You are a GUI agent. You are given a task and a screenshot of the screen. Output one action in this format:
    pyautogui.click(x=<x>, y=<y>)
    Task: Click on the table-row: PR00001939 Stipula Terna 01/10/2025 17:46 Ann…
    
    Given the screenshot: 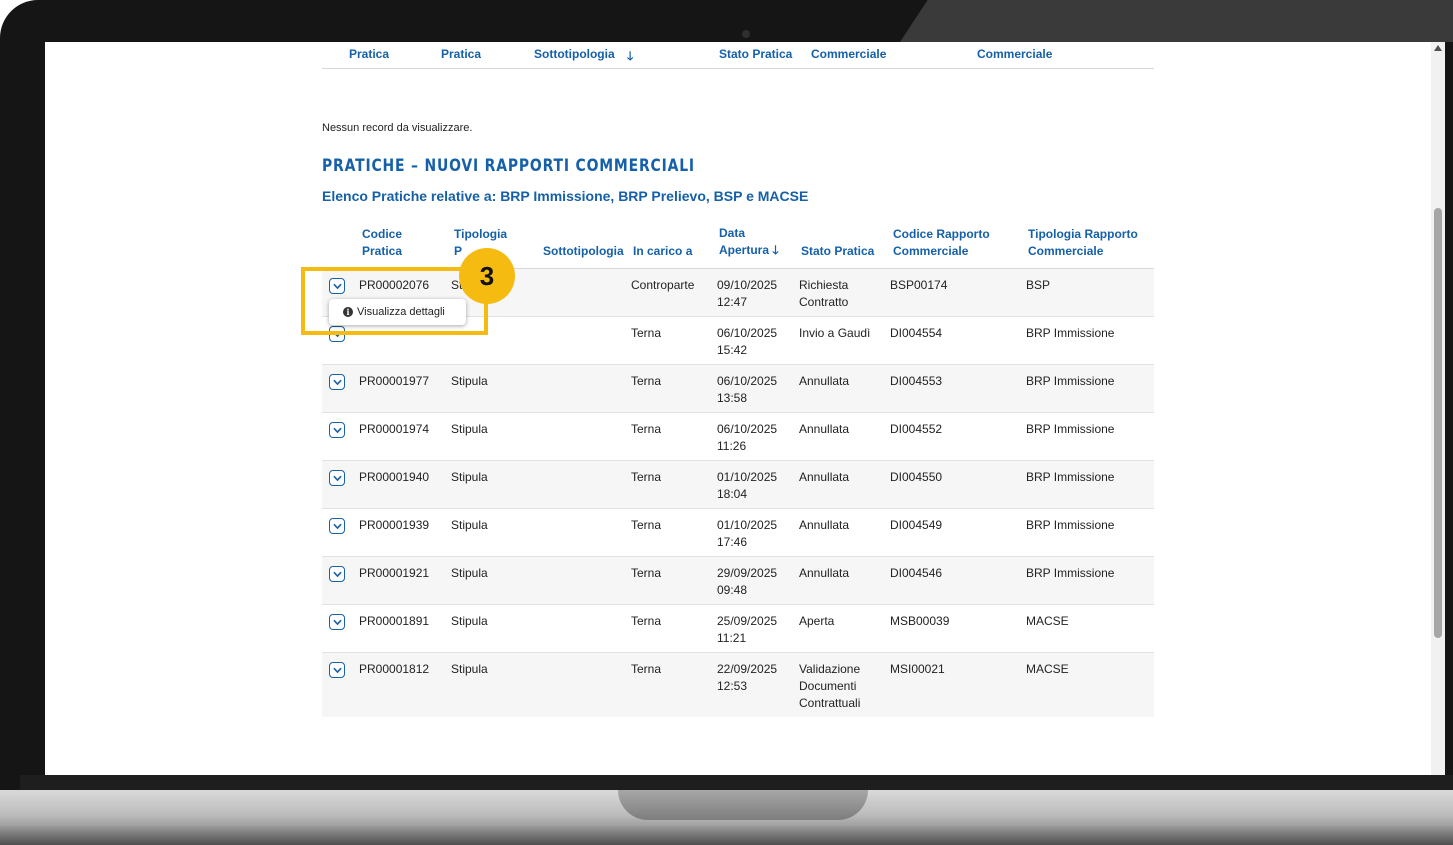 What is the action you would take?
    pyautogui.click(x=738, y=533)
    